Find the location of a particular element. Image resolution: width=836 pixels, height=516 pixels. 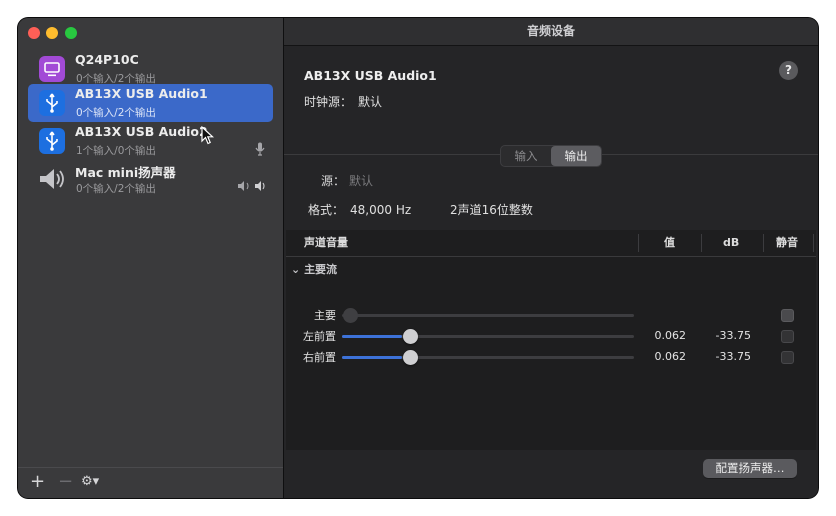

zoom-window-button is located at coordinates (71, 33).